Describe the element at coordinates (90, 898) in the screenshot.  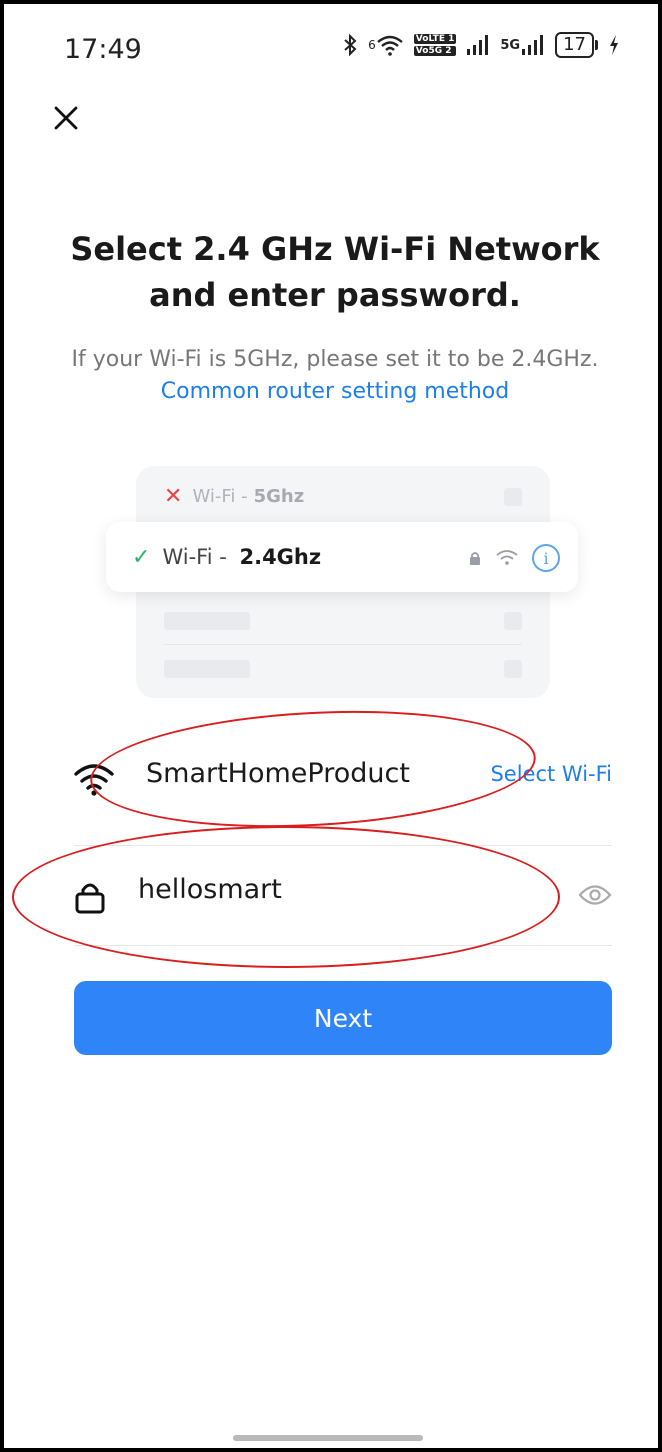
I see `lock-icon` at that location.